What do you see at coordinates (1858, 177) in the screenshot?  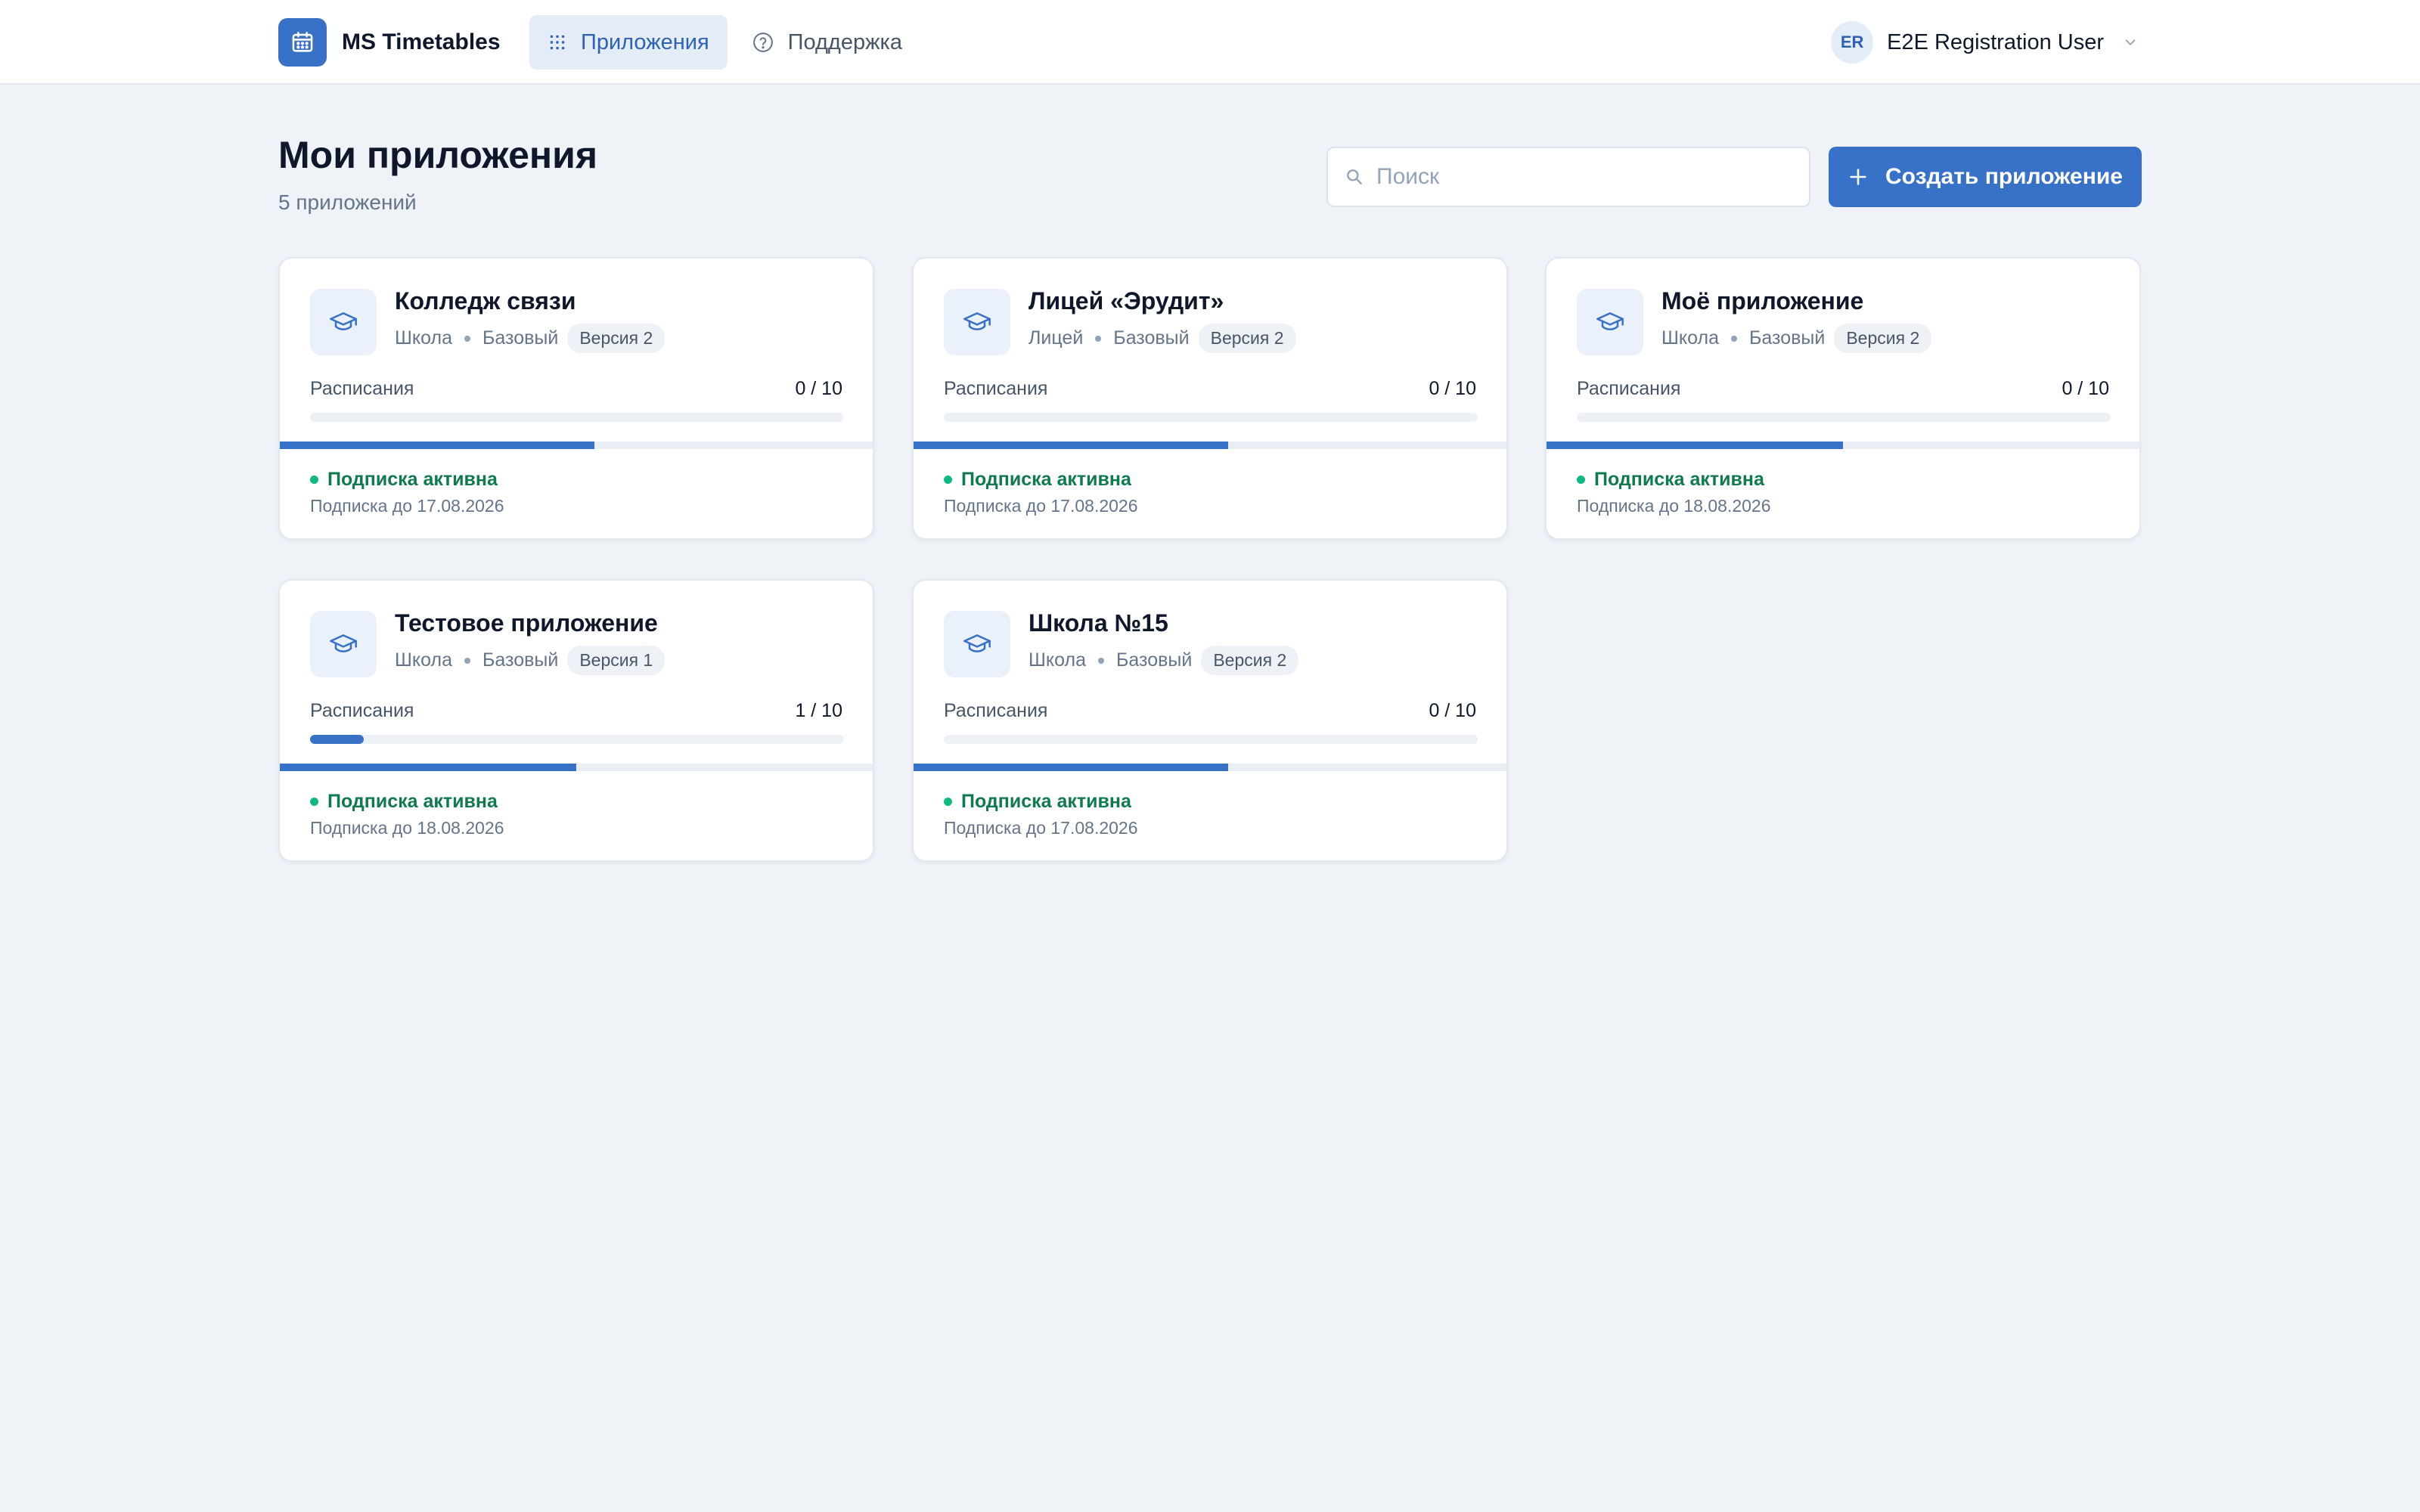 I see `plus-icon` at bounding box center [1858, 177].